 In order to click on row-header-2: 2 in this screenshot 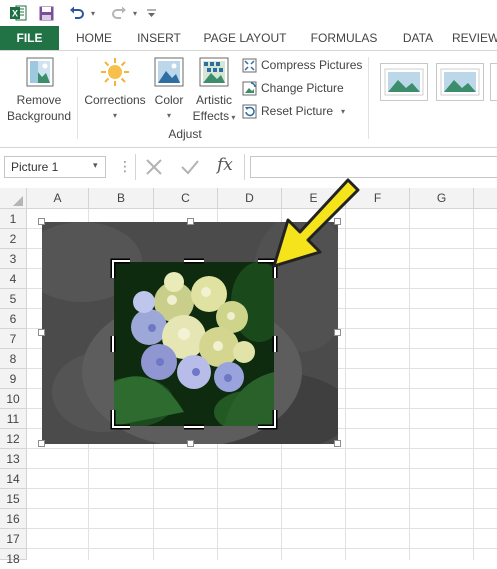, I will do `click(13, 239)`.